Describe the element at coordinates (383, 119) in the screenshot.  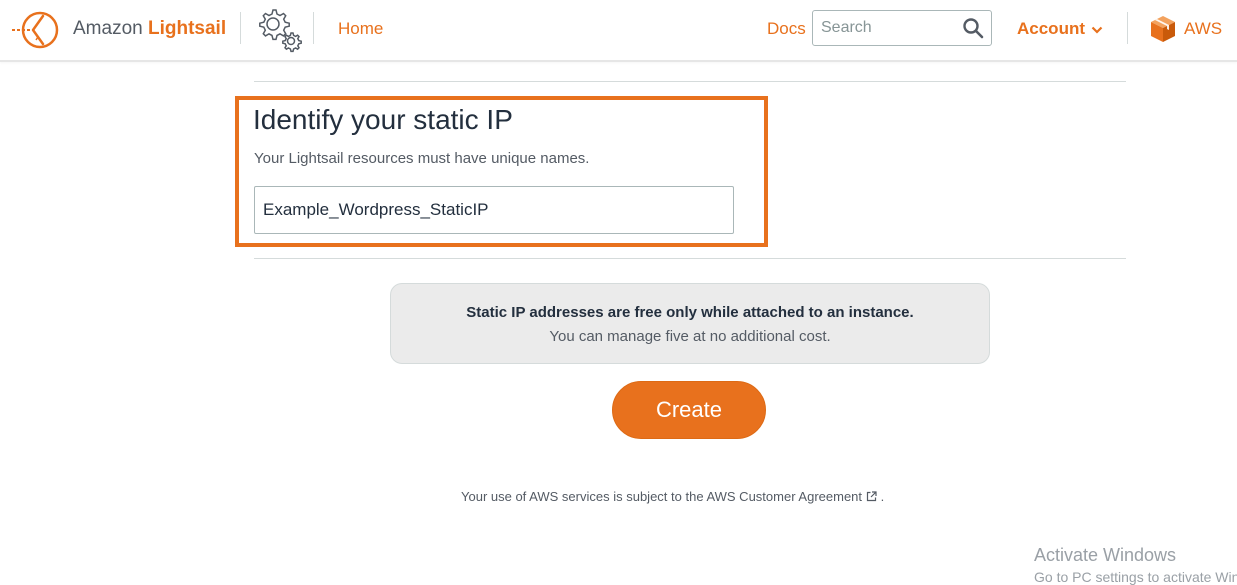
I see `section-title: Identify your static IP` at that location.